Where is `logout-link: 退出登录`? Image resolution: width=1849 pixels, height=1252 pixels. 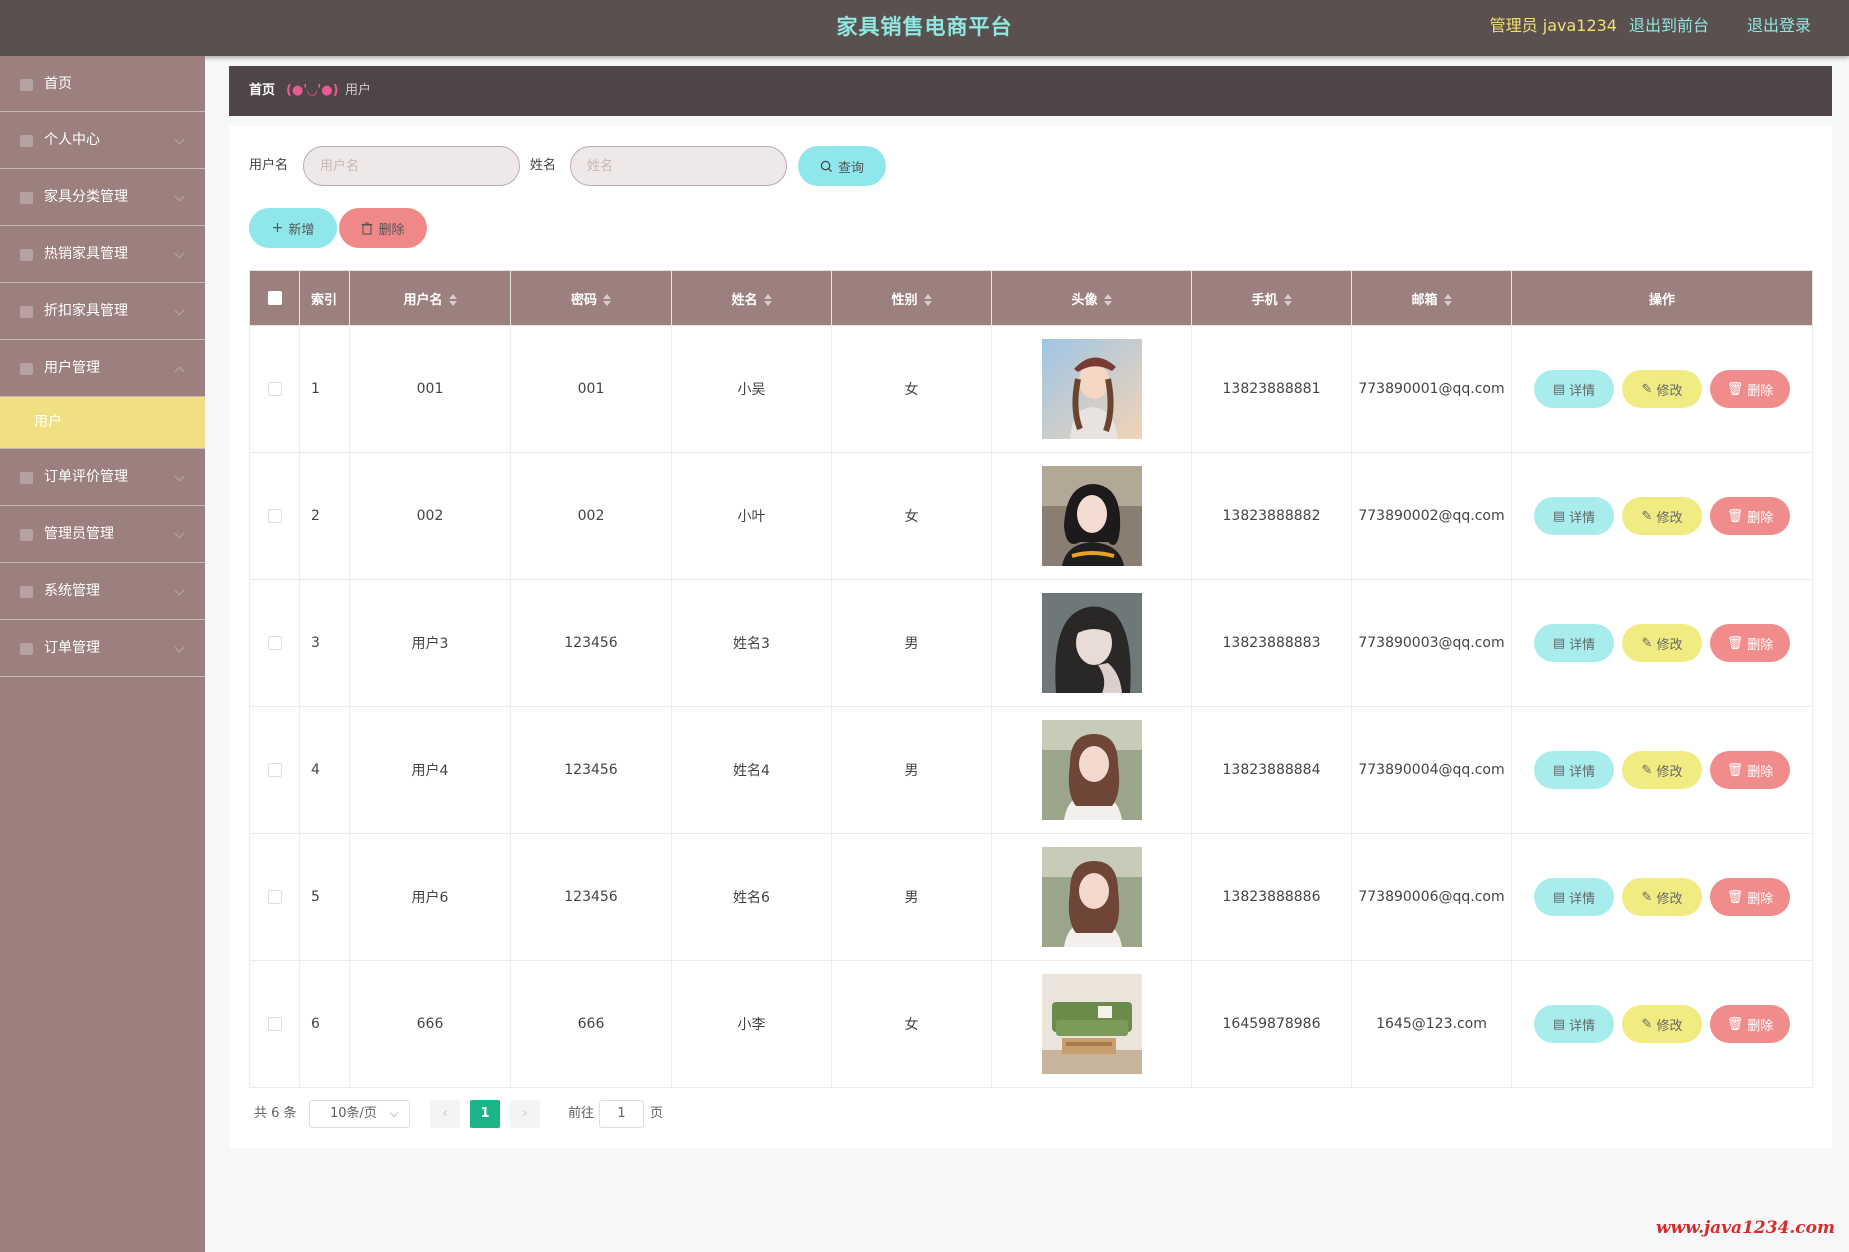
logout-link: 退出登录 is located at coordinates (1779, 26).